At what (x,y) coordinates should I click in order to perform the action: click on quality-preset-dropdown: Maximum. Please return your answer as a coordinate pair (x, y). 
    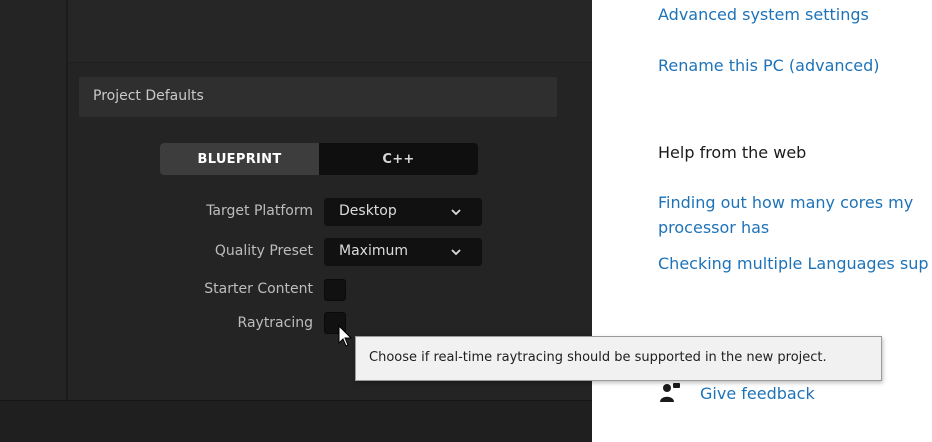
    Looking at the image, I should click on (403, 252).